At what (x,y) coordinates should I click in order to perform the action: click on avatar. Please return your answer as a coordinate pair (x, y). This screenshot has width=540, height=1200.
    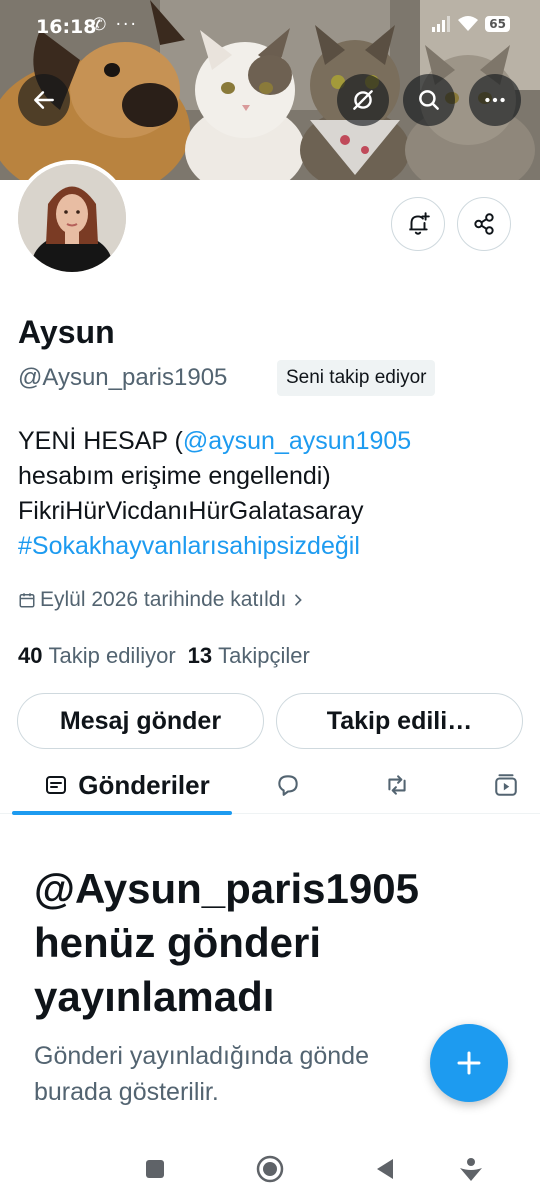
    Looking at the image, I should click on (72, 218).